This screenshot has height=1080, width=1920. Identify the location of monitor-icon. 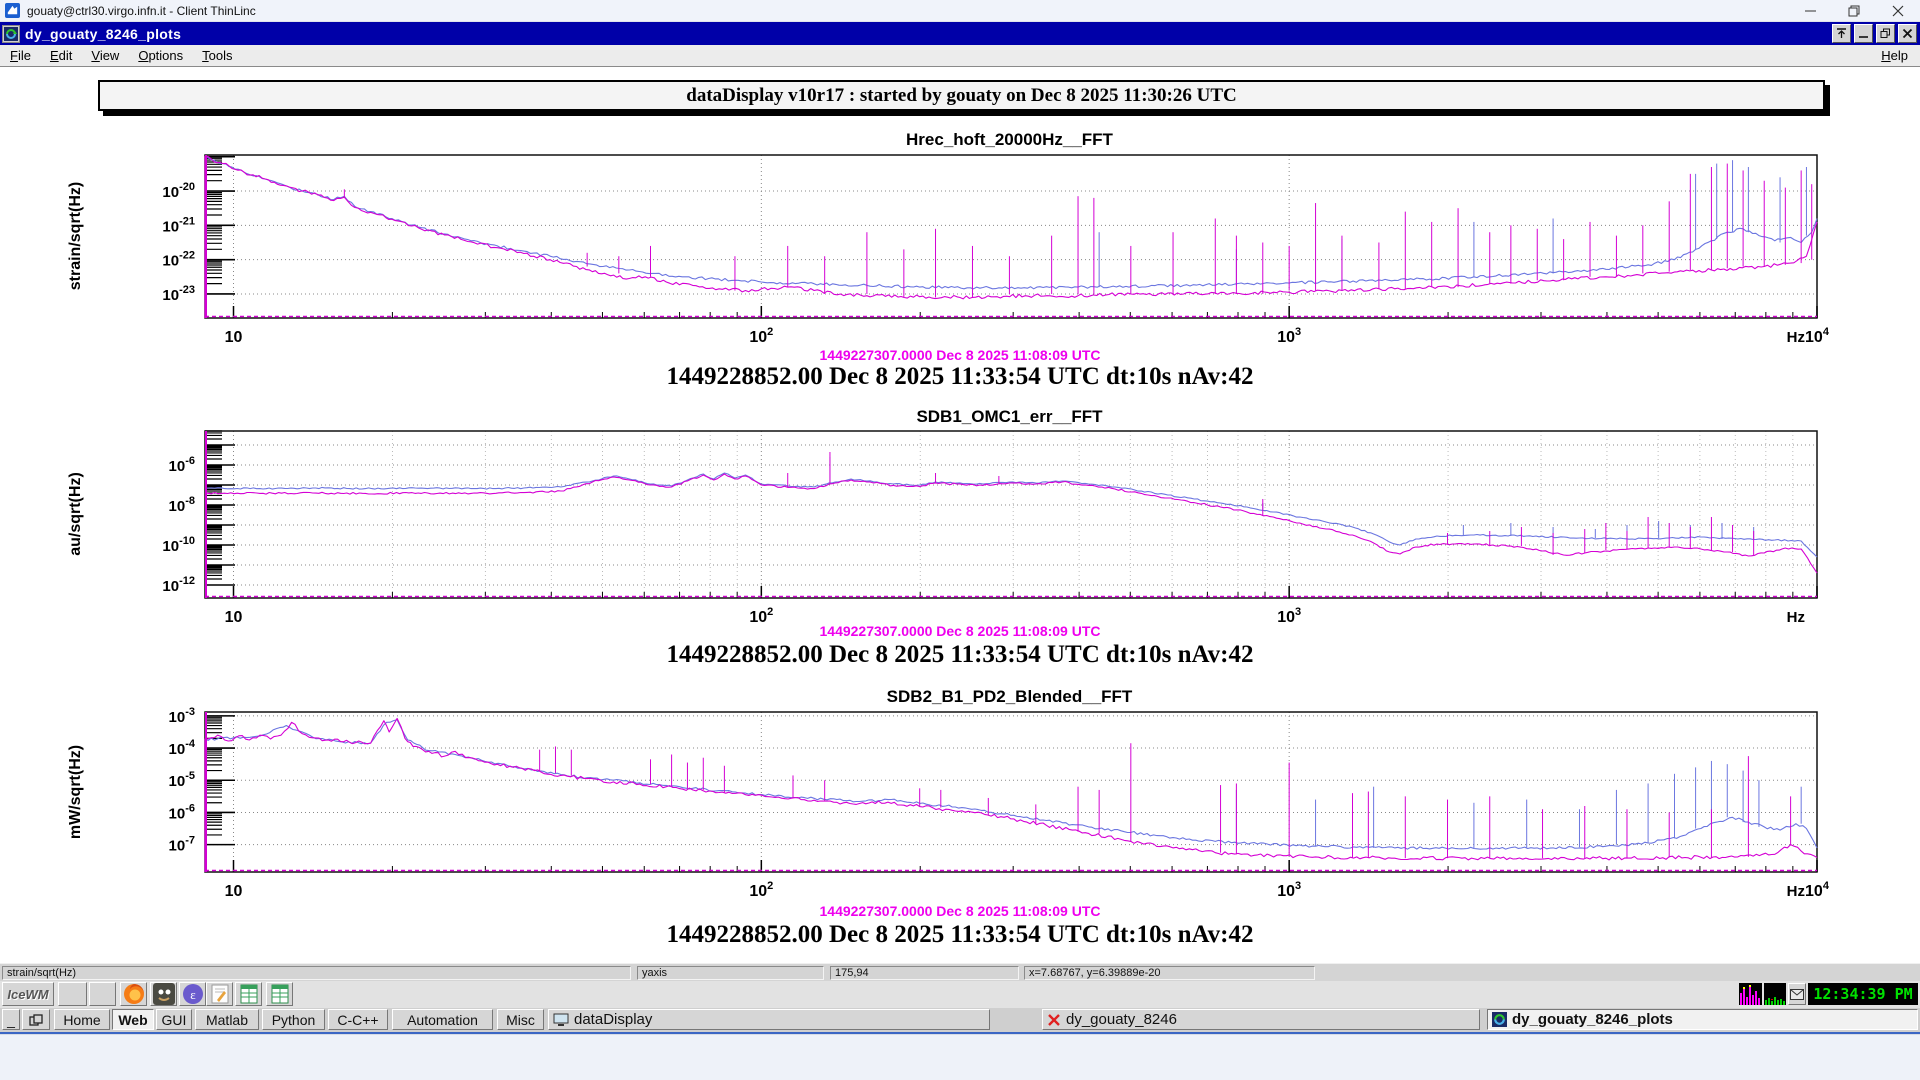
(561, 1020).